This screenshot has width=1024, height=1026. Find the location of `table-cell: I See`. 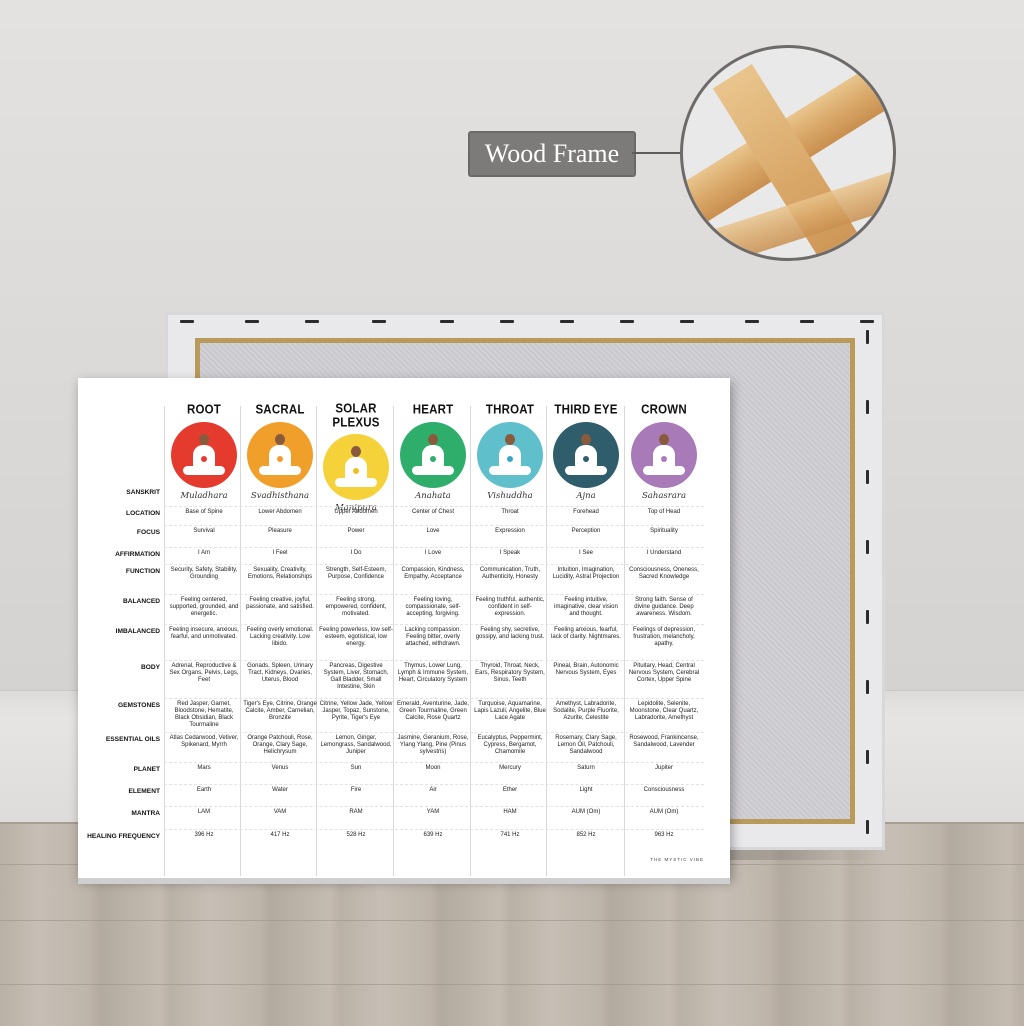

table-cell: I See is located at coordinates (585, 553).